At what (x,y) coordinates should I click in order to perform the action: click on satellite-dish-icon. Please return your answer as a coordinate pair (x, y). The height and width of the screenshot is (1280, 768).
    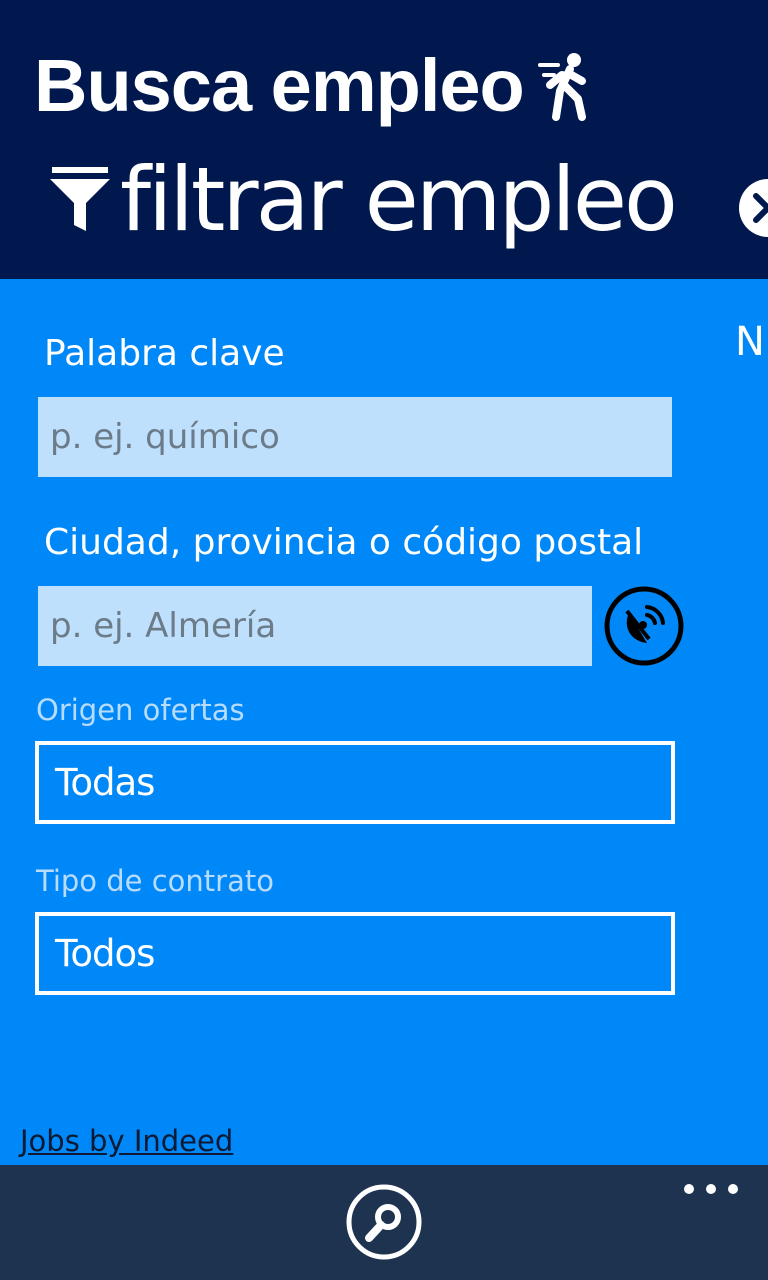
    Looking at the image, I should click on (644, 626).